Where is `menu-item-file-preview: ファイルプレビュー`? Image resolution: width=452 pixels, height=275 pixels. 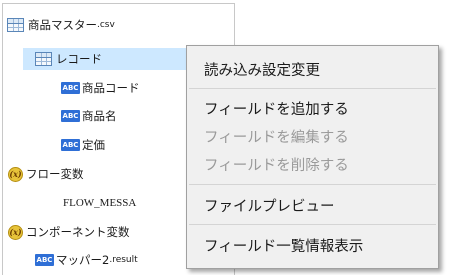
menu-item-file-preview: ファイルプレビュー is located at coordinates (269, 205).